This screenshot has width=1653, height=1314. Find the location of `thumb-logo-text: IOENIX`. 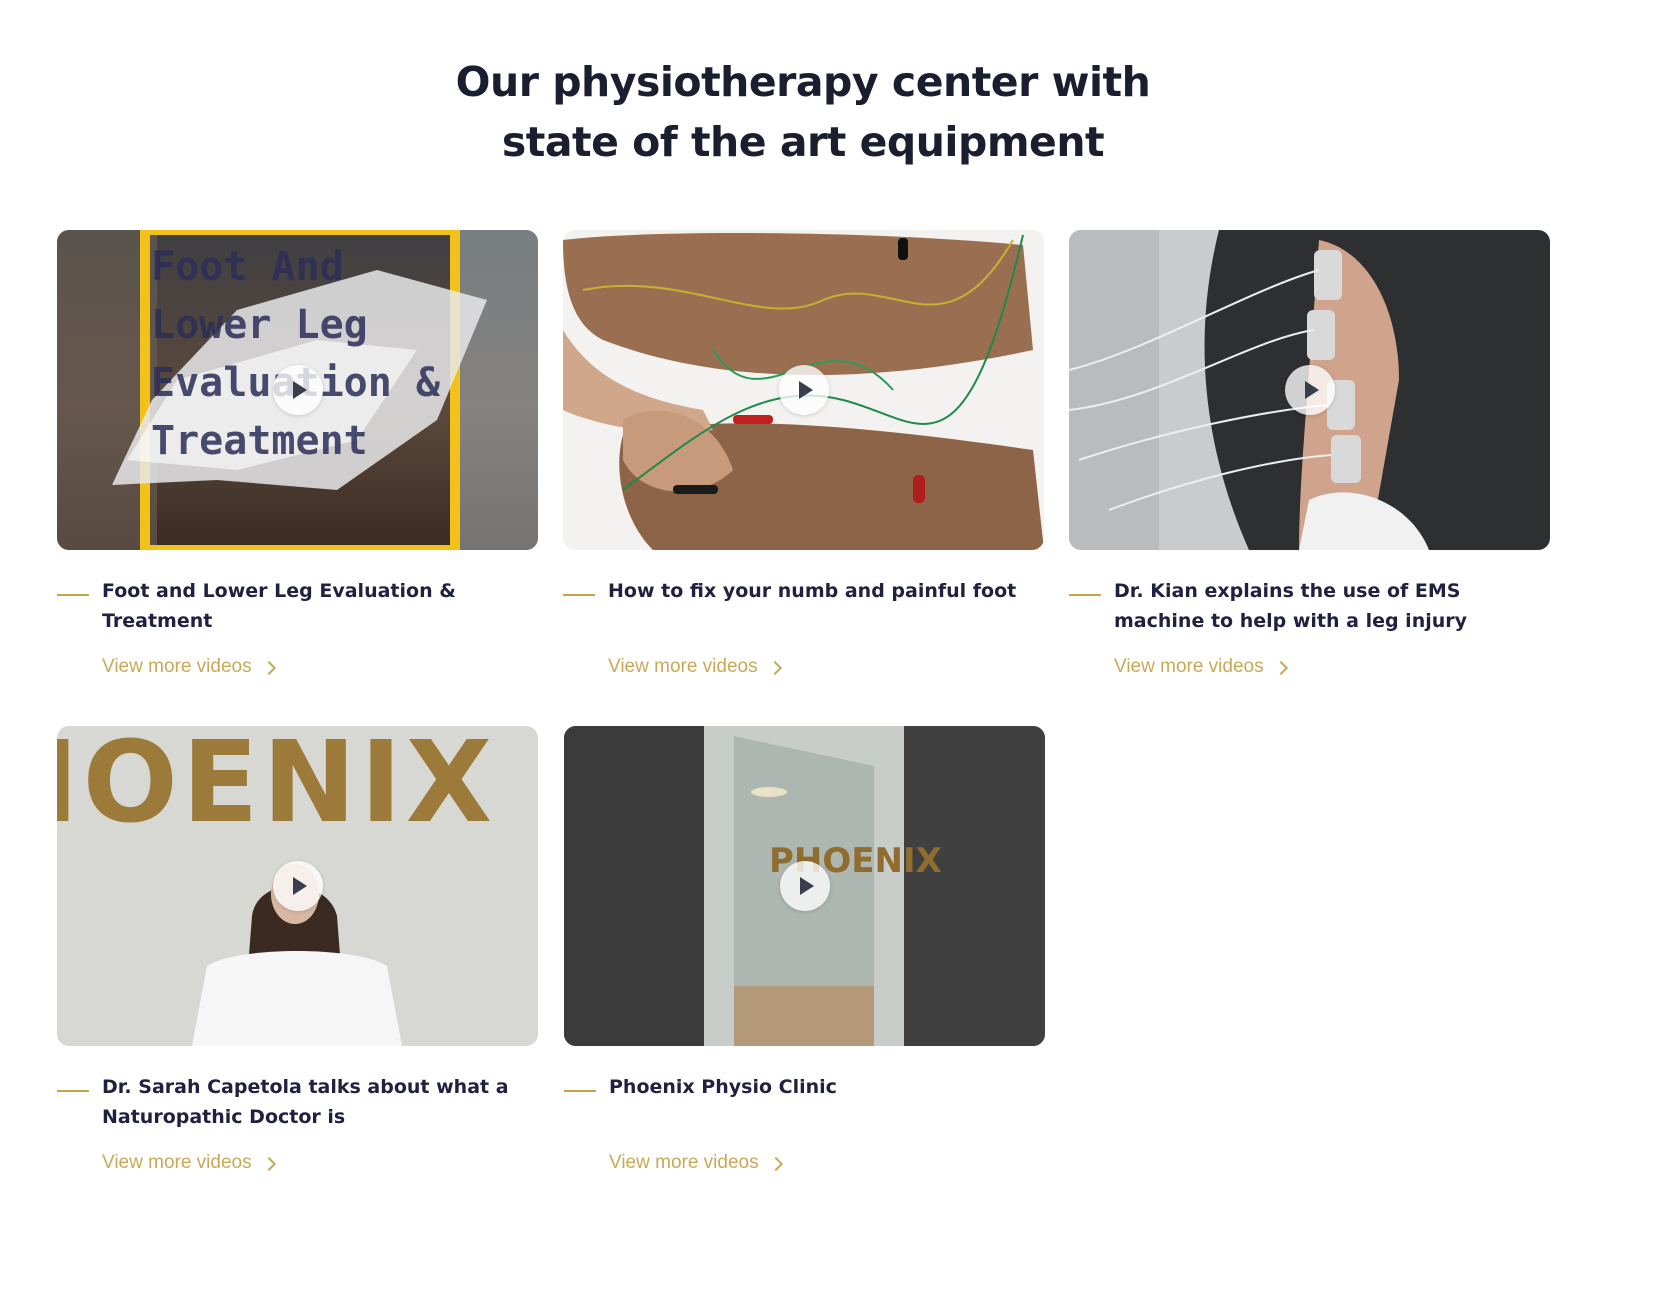

thumb-logo-text: IOENIX is located at coordinates (276, 787).